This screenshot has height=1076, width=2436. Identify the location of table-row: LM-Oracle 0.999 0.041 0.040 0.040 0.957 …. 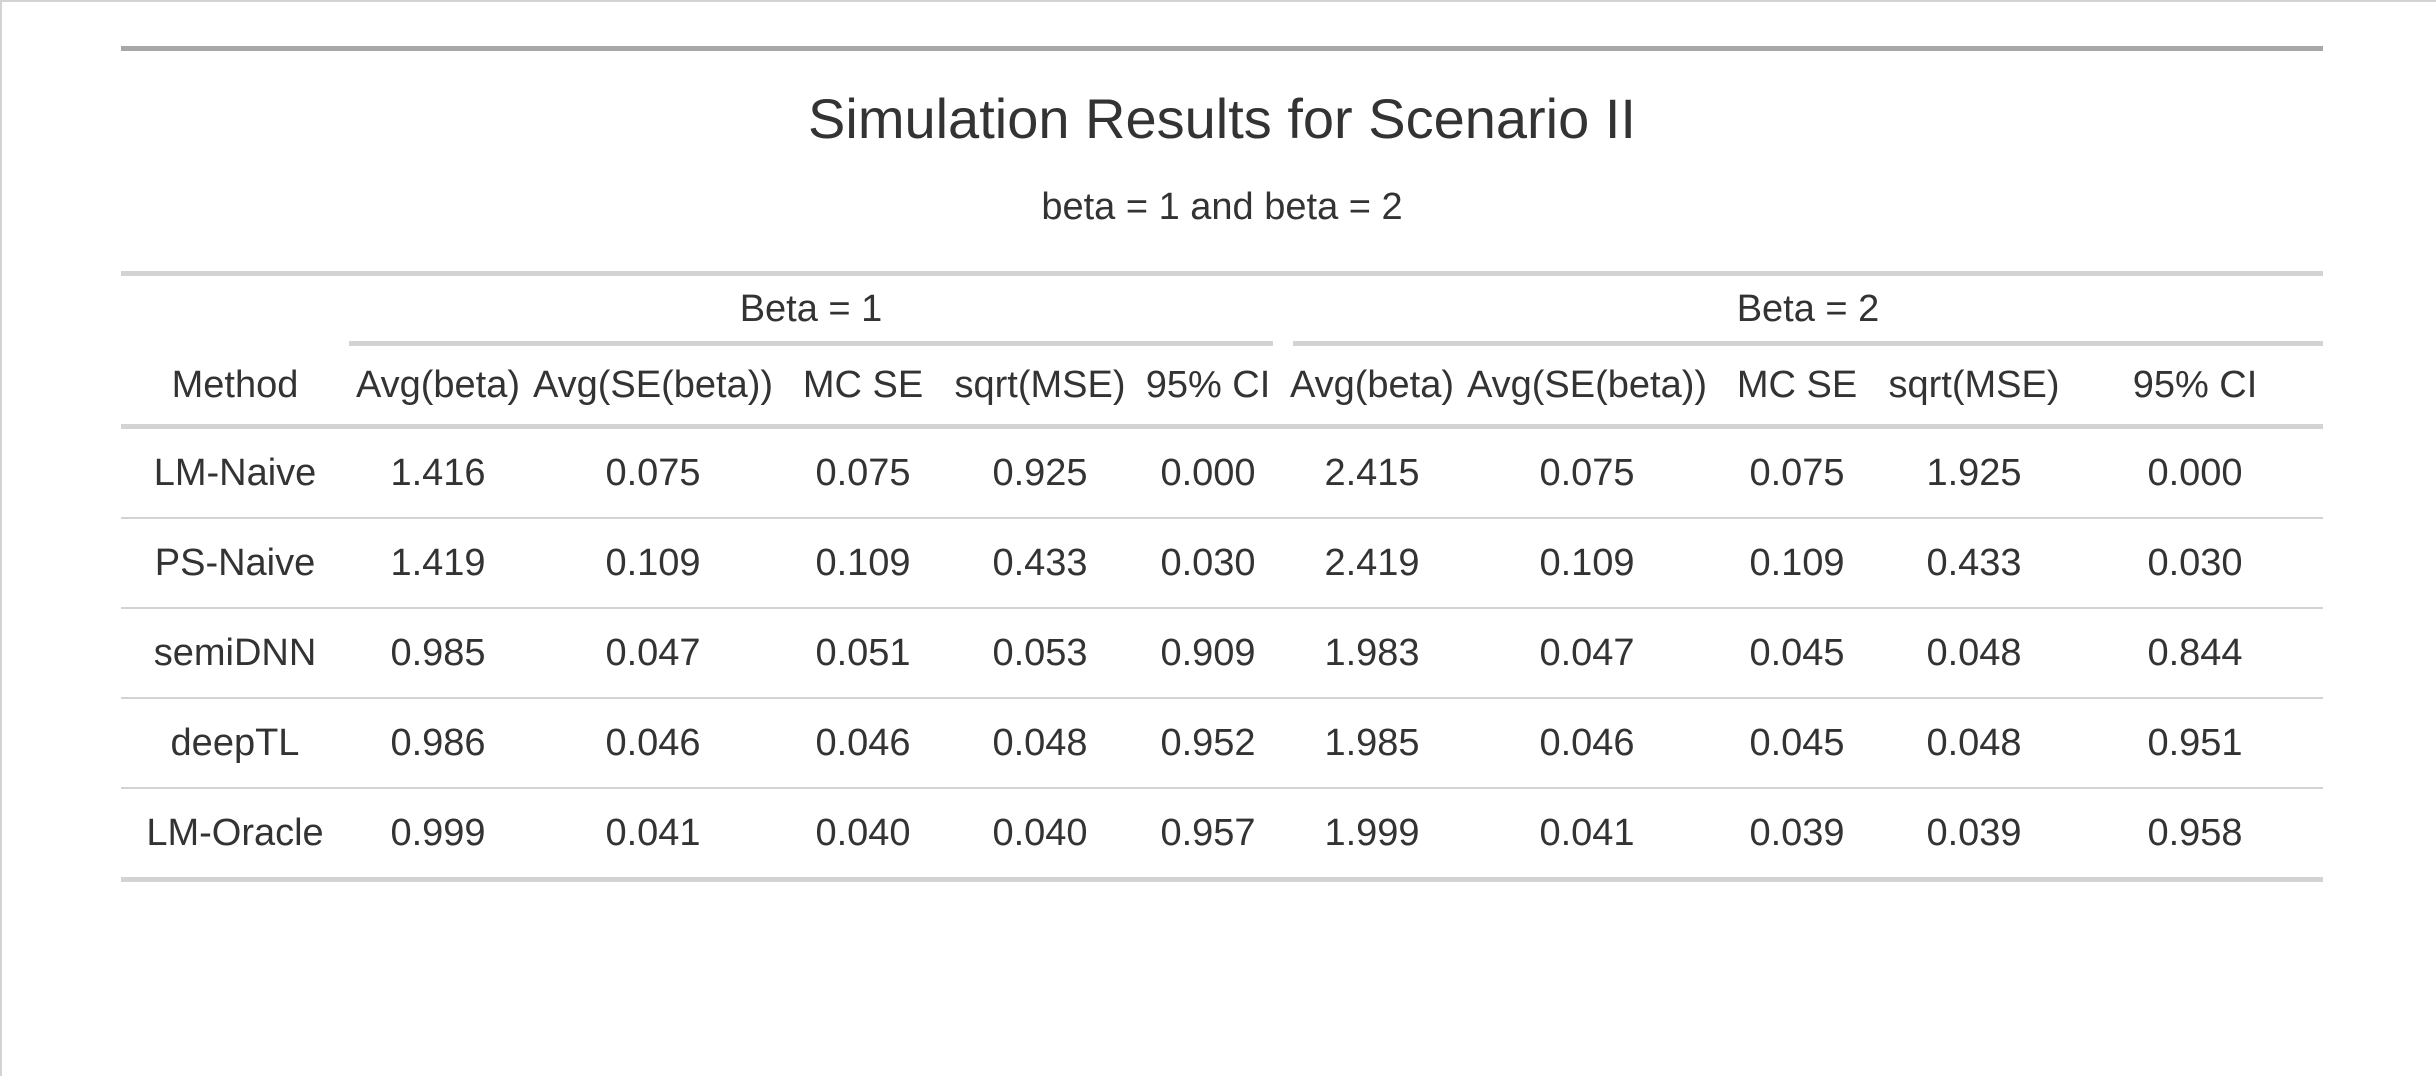
(1222, 835).